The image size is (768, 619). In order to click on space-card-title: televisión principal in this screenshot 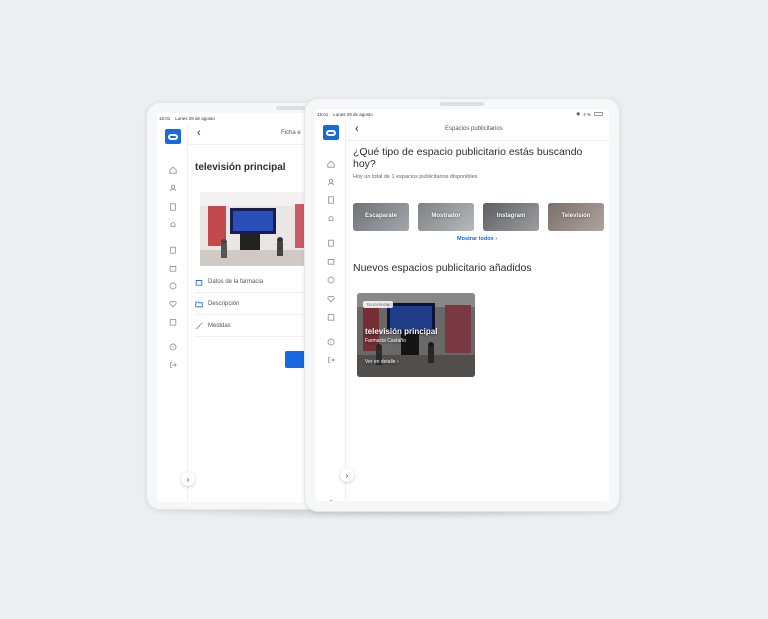, I will do `click(401, 331)`.